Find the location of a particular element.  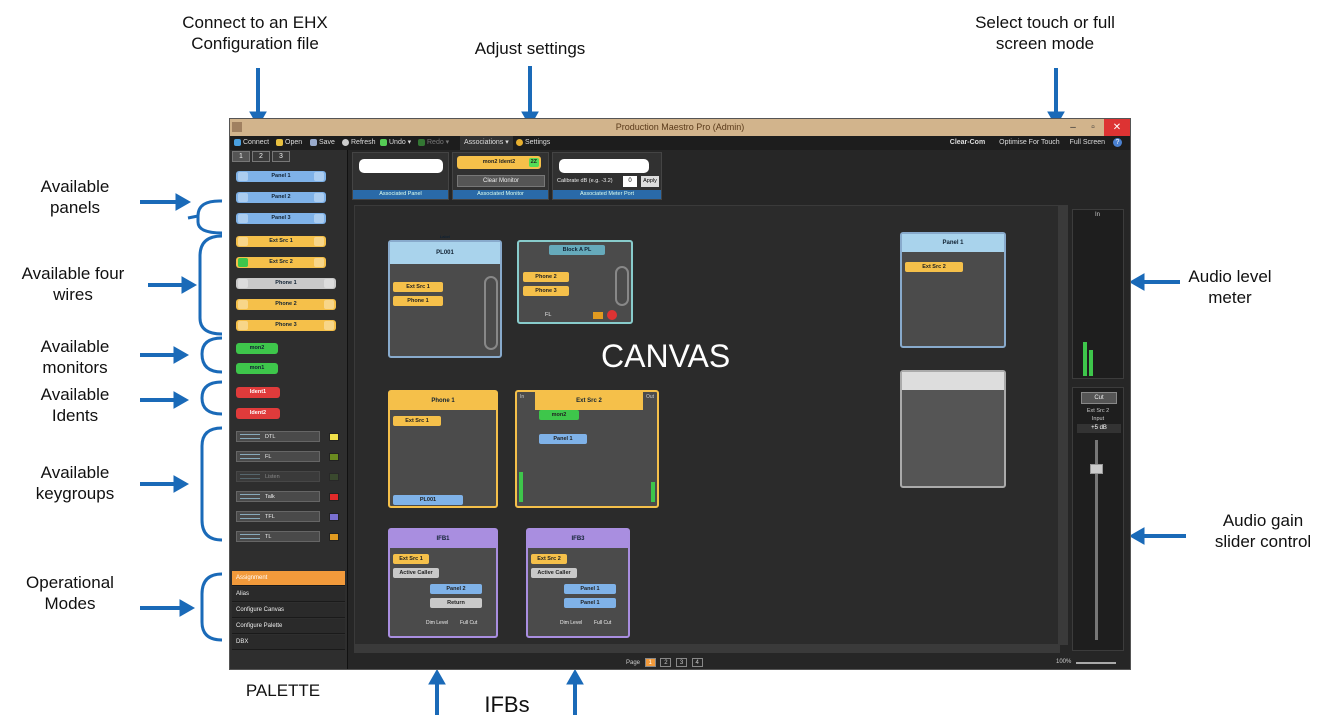

extsrc2-row-panel-1: Panel 1 is located at coordinates (563, 439).